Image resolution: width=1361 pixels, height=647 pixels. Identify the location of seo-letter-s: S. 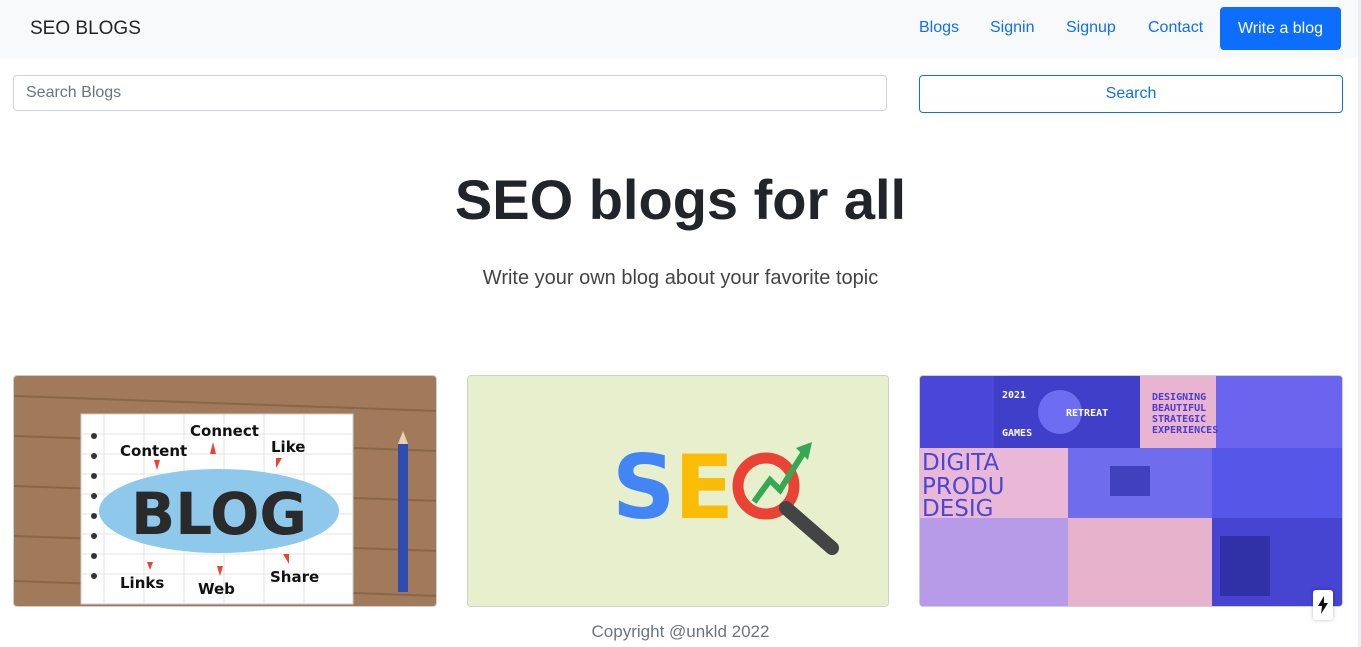
(643, 487).